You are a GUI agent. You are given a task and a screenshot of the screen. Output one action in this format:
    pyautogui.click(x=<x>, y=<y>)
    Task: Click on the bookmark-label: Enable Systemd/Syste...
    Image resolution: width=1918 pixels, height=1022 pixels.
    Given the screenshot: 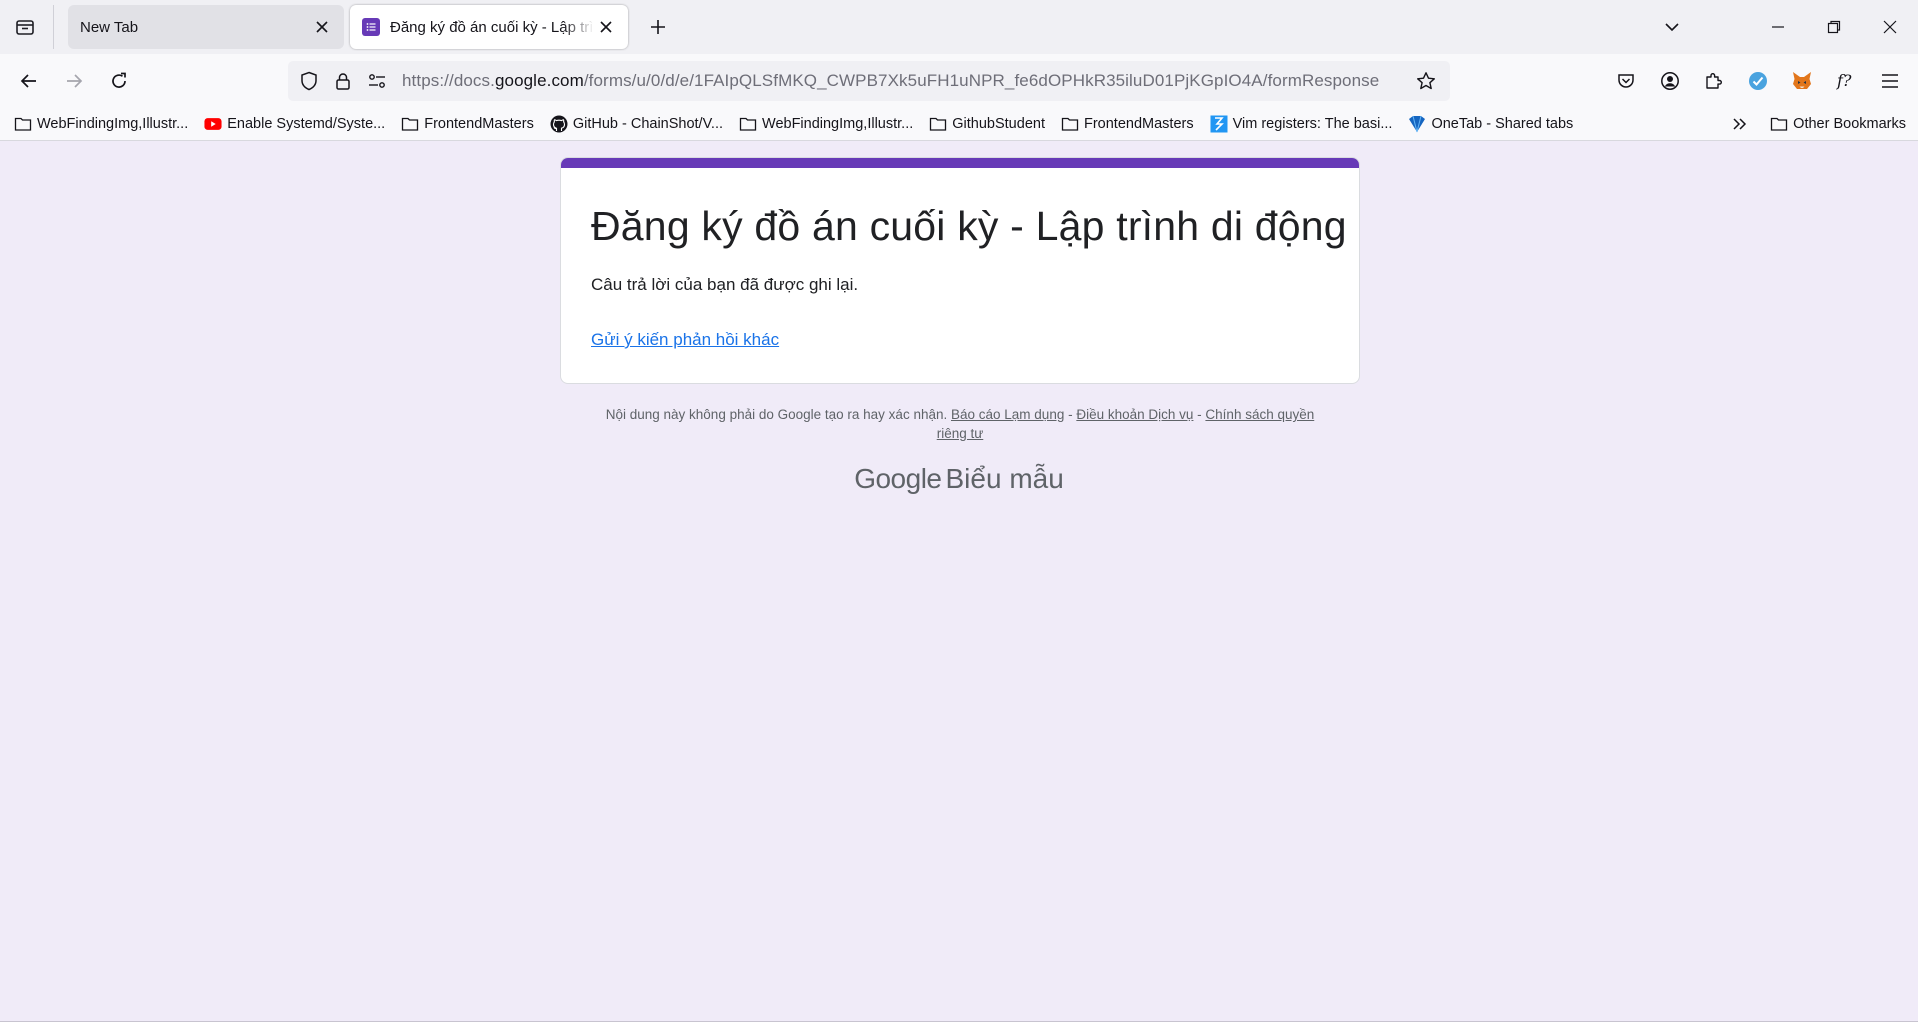 What is the action you would take?
    pyautogui.click(x=306, y=124)
    